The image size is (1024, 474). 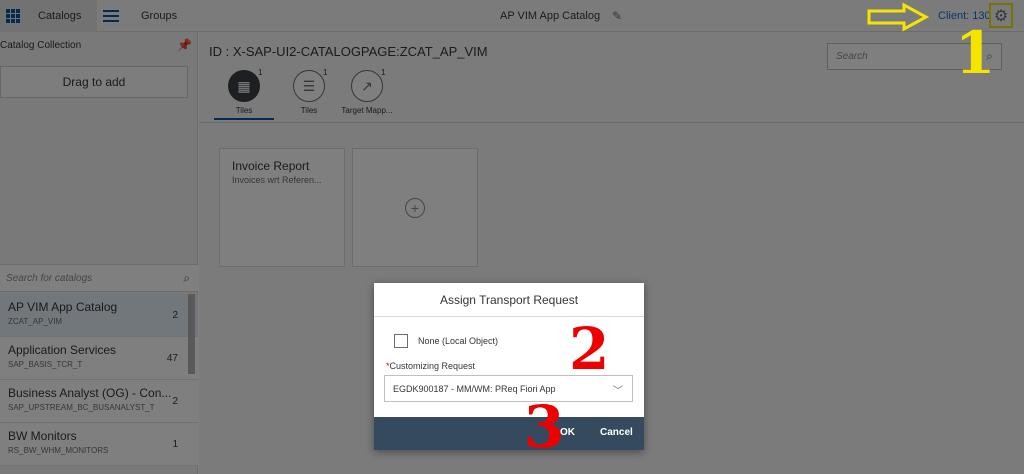 What do you see at coordinates (975, 53) in the screenshot?
I see `annotation-marker-1: 1` at bounding box center [975, 53].